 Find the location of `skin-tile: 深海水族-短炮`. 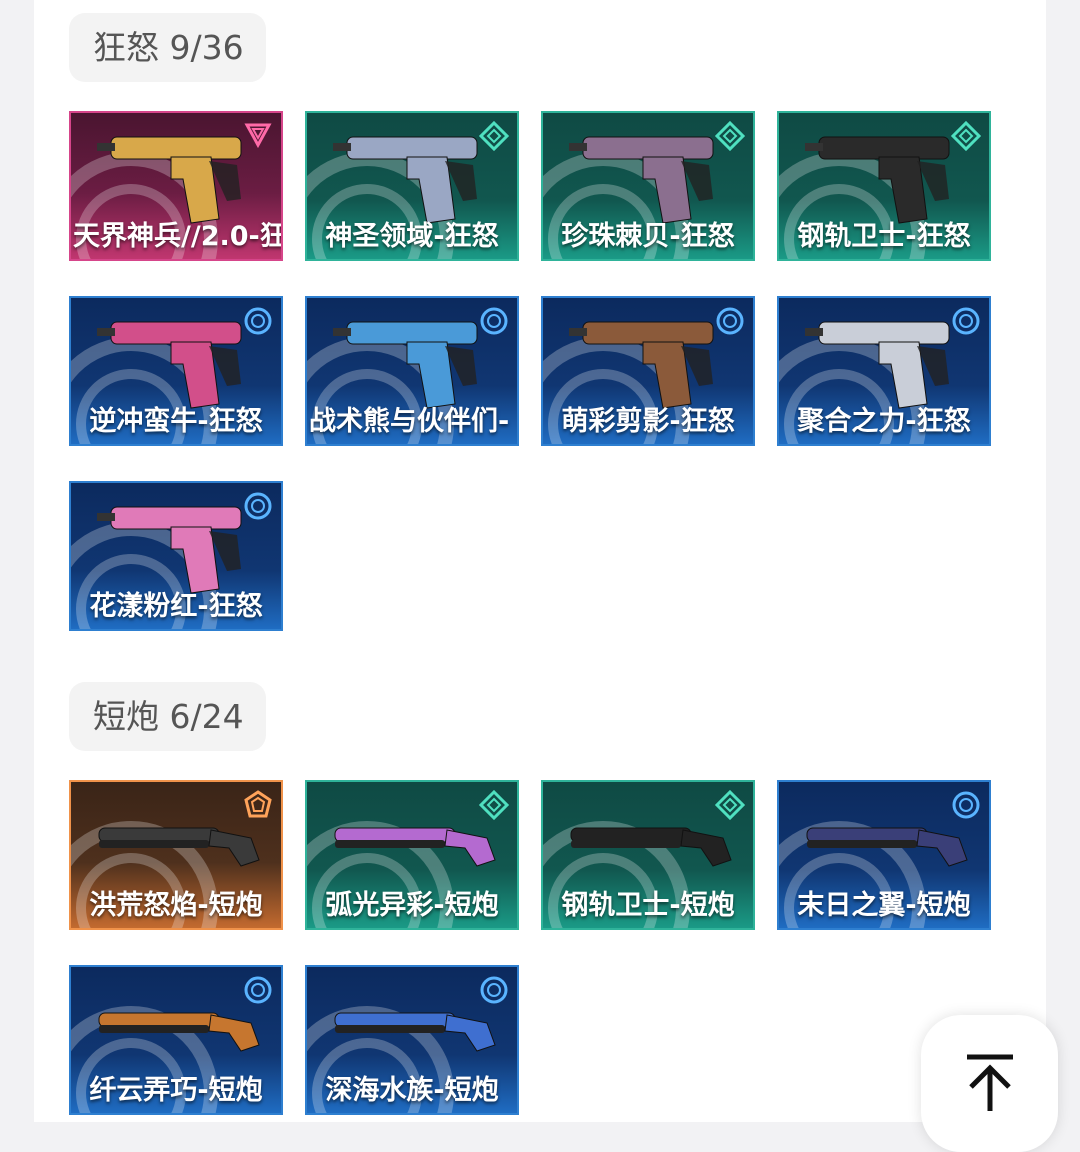

skin-tile: 深海水族-短炮 is located at coordinates (412, 1040).